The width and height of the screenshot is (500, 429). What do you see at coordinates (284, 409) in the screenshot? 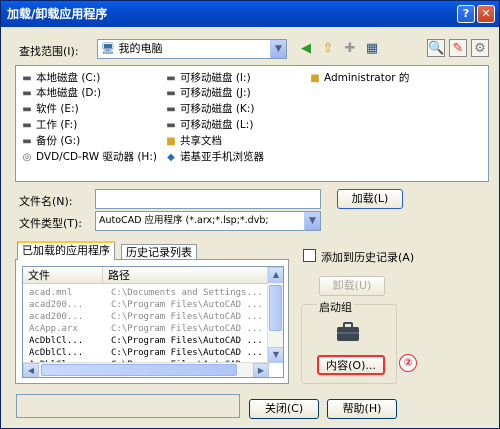
I see `close-button: 关闭(C)` at bounding box center [284, 409].